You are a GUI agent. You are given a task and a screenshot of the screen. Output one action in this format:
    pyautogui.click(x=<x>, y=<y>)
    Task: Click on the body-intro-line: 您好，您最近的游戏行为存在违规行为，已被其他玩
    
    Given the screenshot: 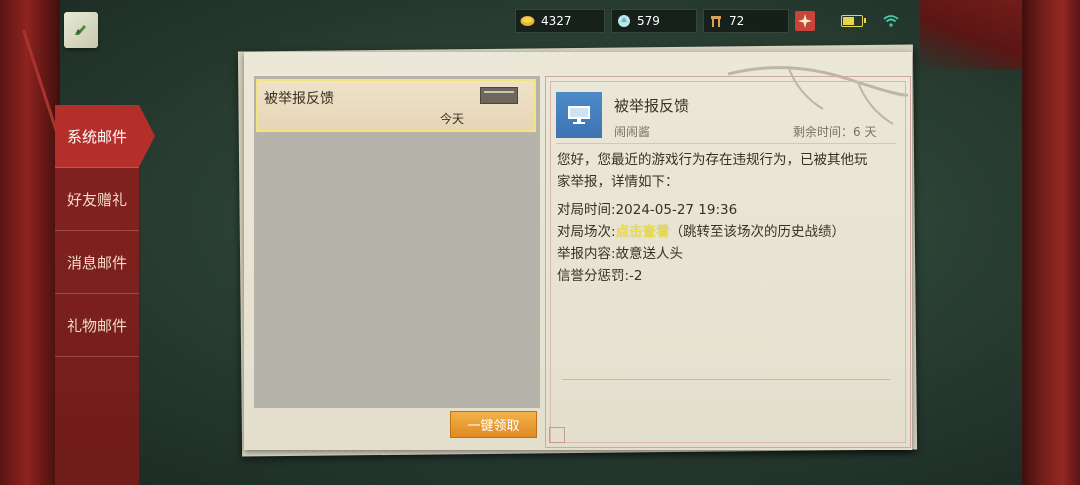 What is the action you would take?
    pyautogui.click(x=712, y=160)
    